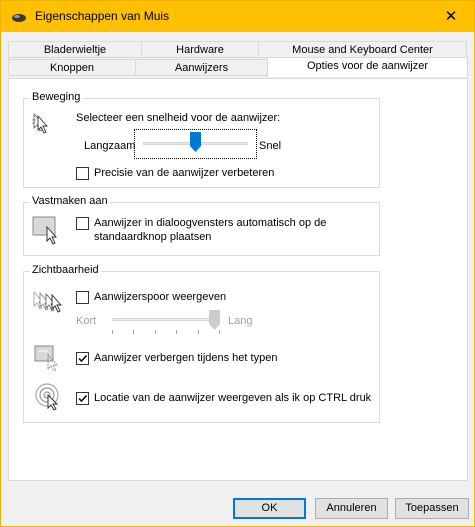 This screenshot has height=527, width=475. What do you see at coordinates (49, 398) in the screenshot?
I see `show-location-icon` at bounding box center [49, 398].